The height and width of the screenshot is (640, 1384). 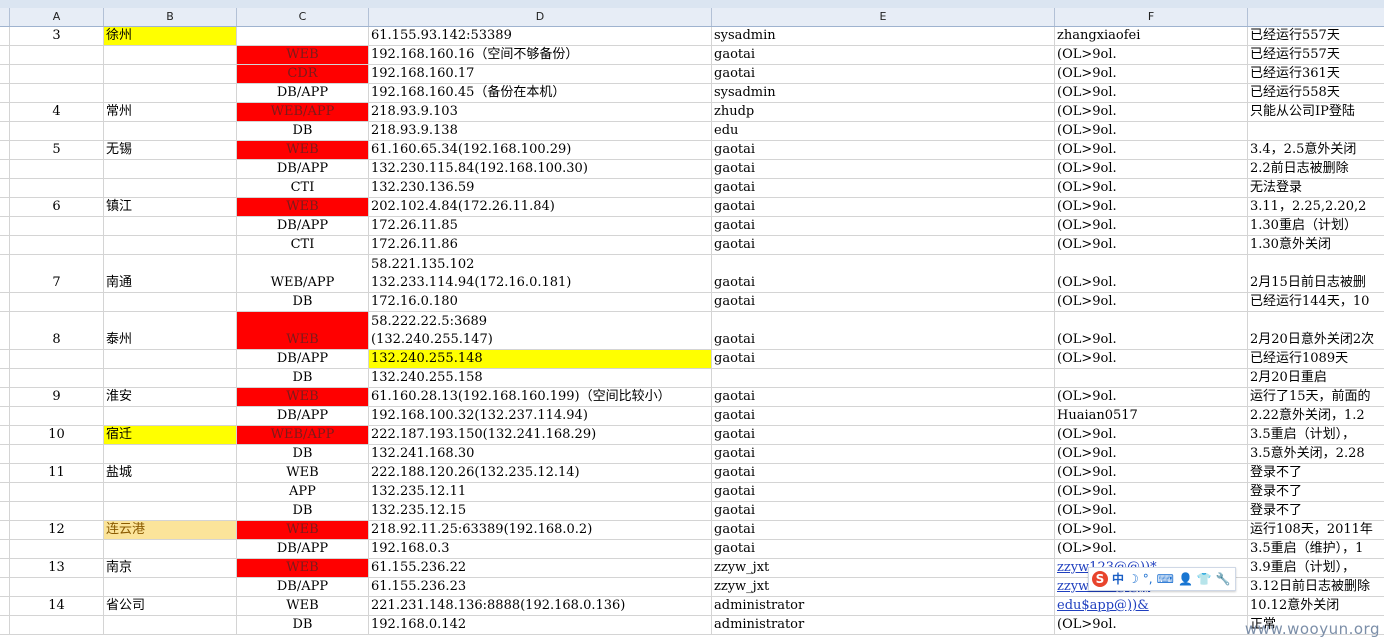 What do you see at coordinates (1316, 549) in the screenshot?
I see `cell-status-note: 3.5重启（维护），1` at bounding box center [1316, 549].